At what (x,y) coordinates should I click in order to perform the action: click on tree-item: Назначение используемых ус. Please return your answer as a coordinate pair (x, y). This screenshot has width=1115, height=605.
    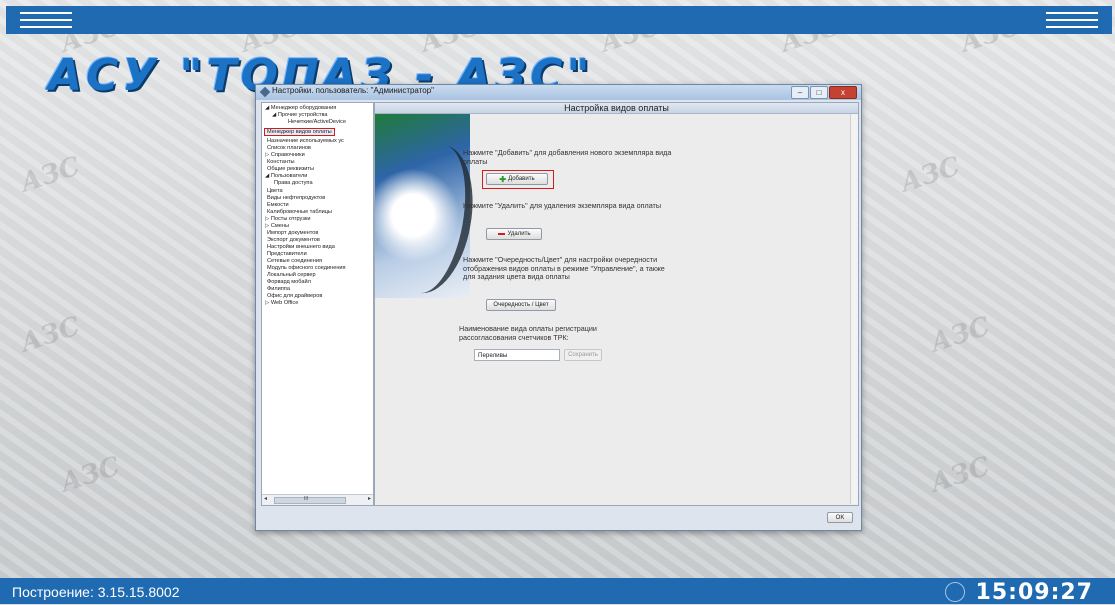
    Looking at the image, I should click on (305, 141).